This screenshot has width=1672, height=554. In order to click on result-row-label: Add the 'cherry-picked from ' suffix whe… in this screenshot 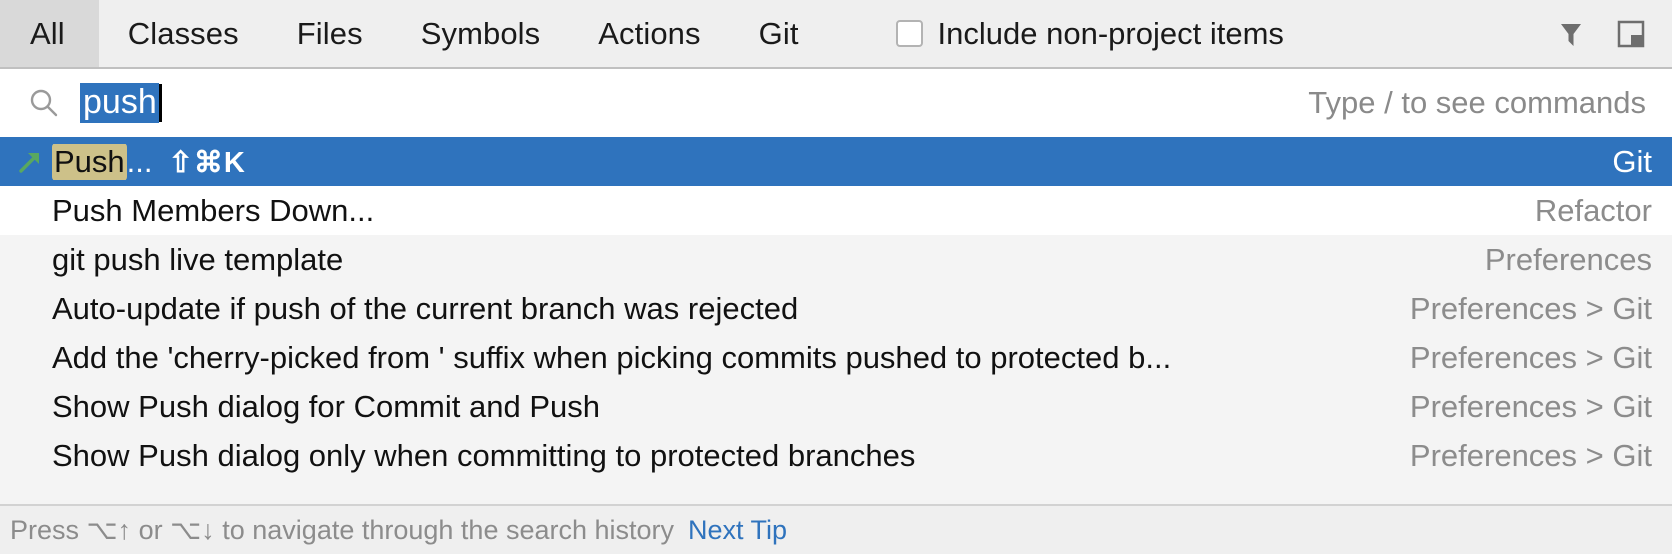, I will do `click(611, 358)`.